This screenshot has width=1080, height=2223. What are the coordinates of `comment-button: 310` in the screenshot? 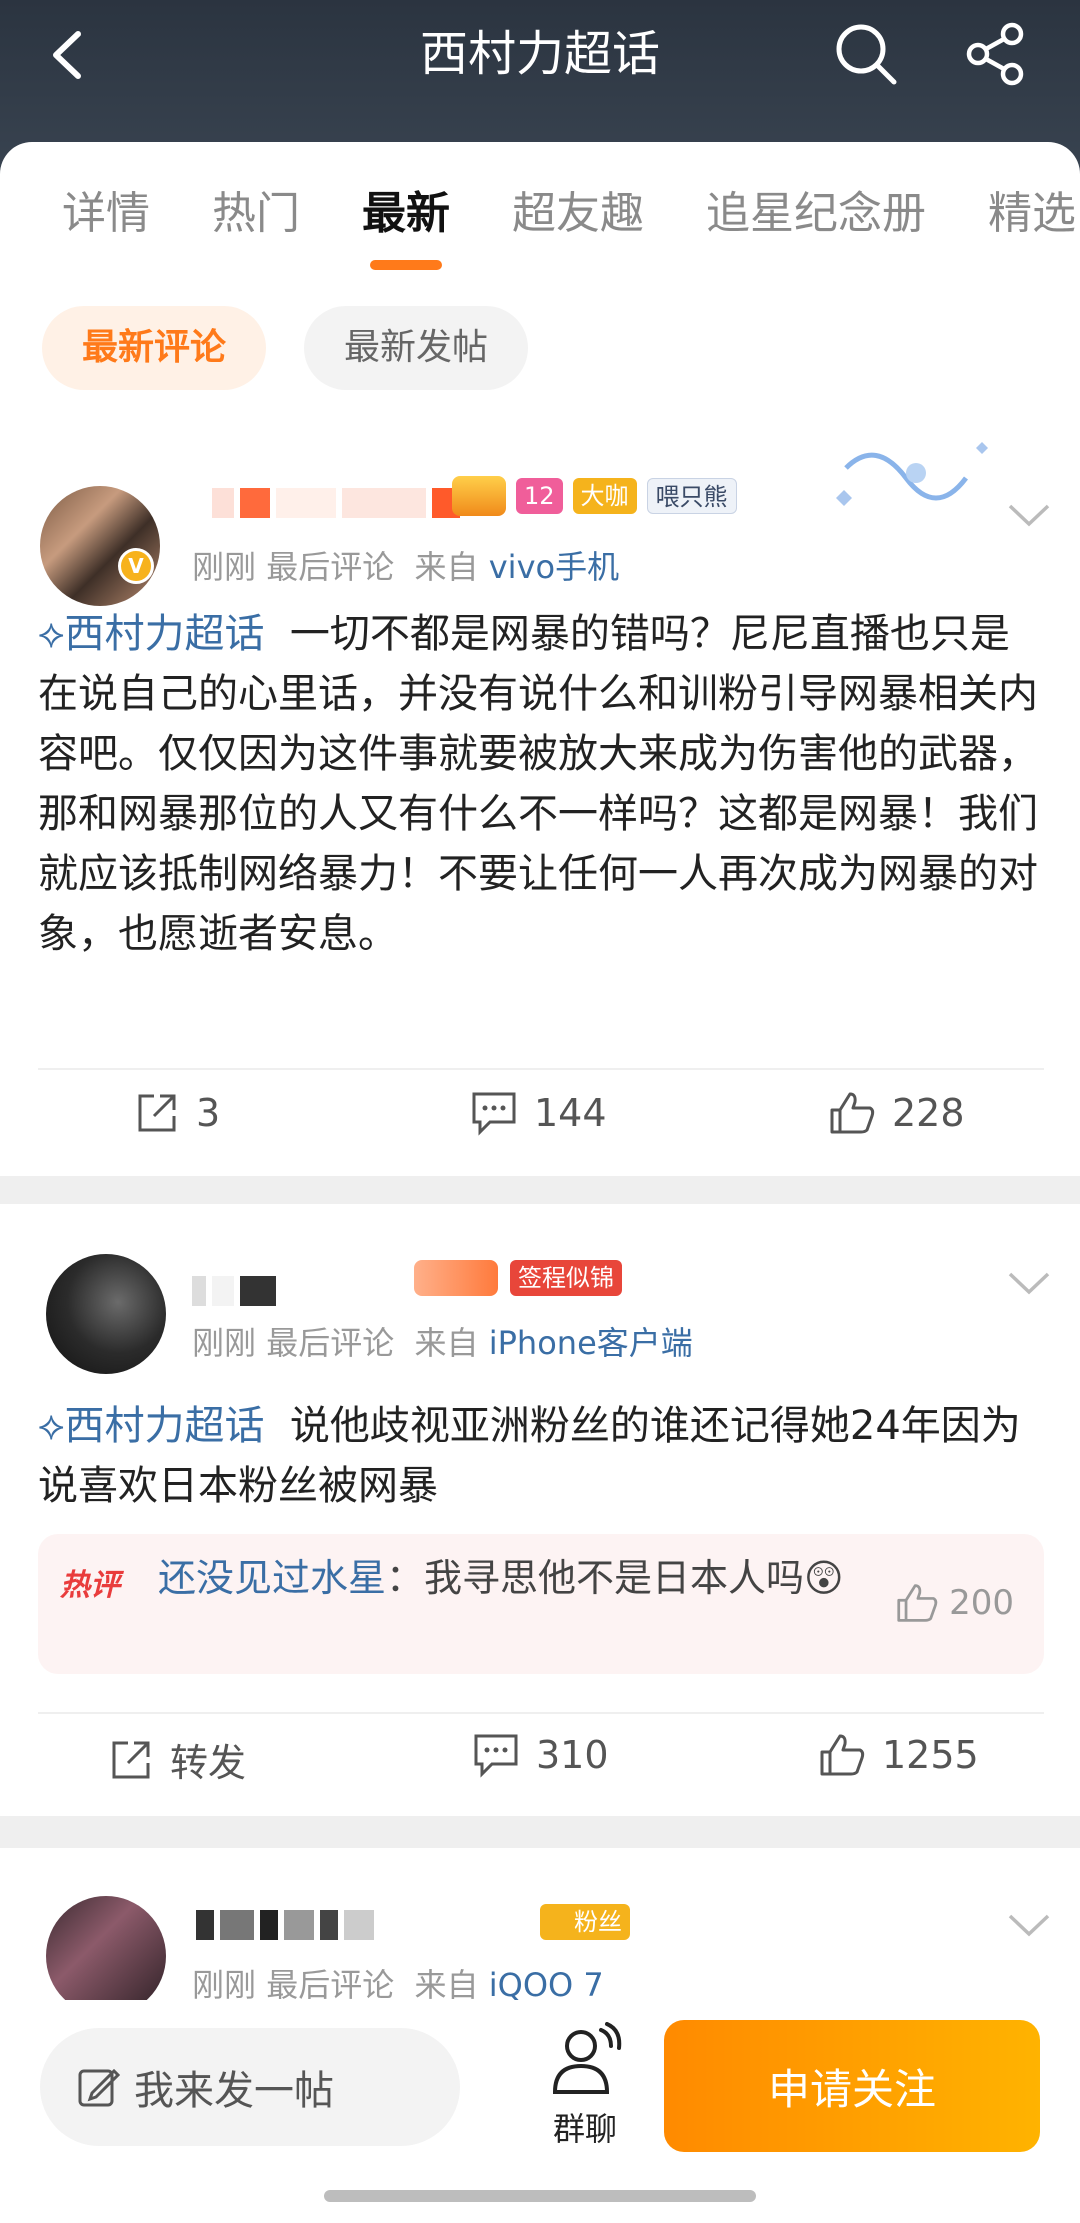 It's located at (540, 1755).